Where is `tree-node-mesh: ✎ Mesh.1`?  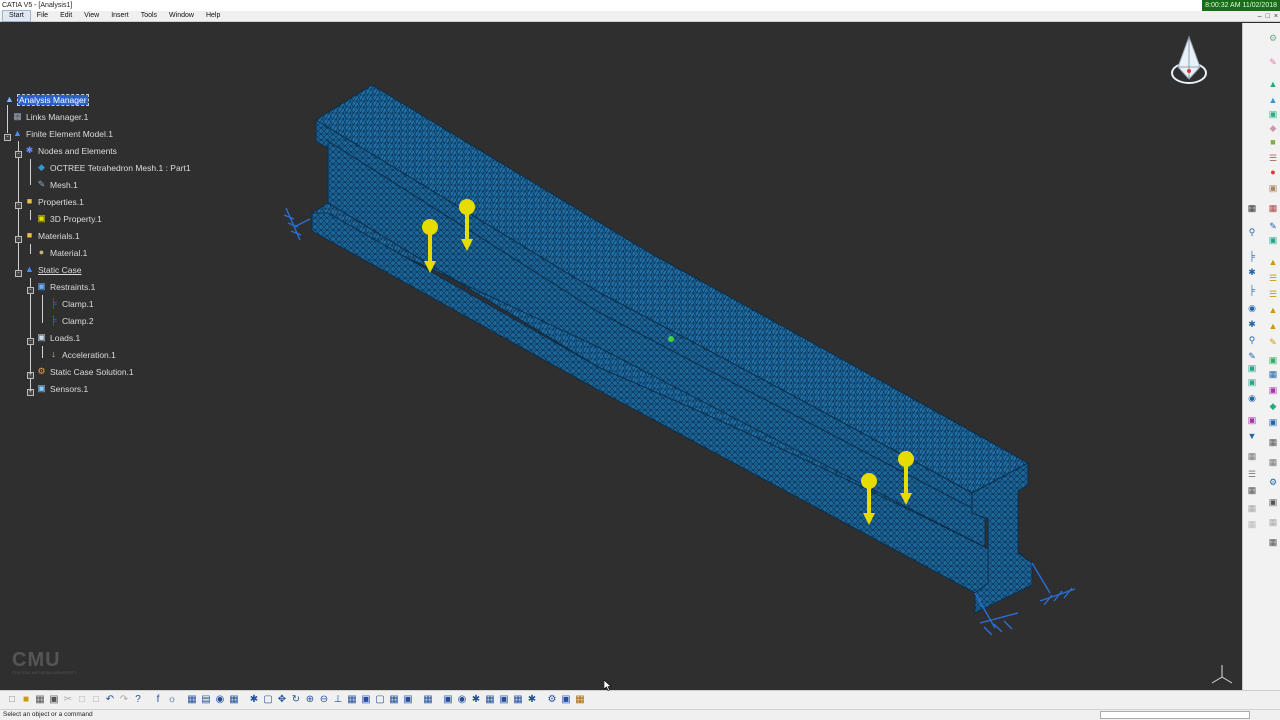 tree-node-mesh: ✎ Mesh.1 is located at coordinates (57, 184).